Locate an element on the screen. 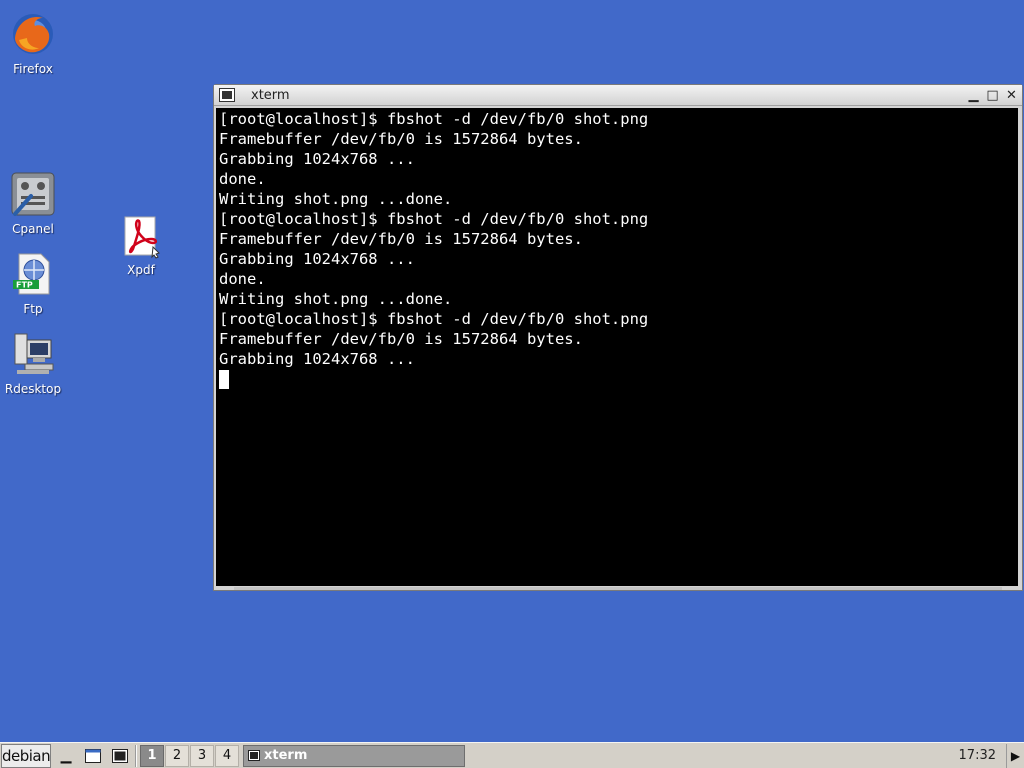 Image resolution: width=1024 pixels, height=768 pixels. start-menu-label: debian is located at coordinates (26, 755).